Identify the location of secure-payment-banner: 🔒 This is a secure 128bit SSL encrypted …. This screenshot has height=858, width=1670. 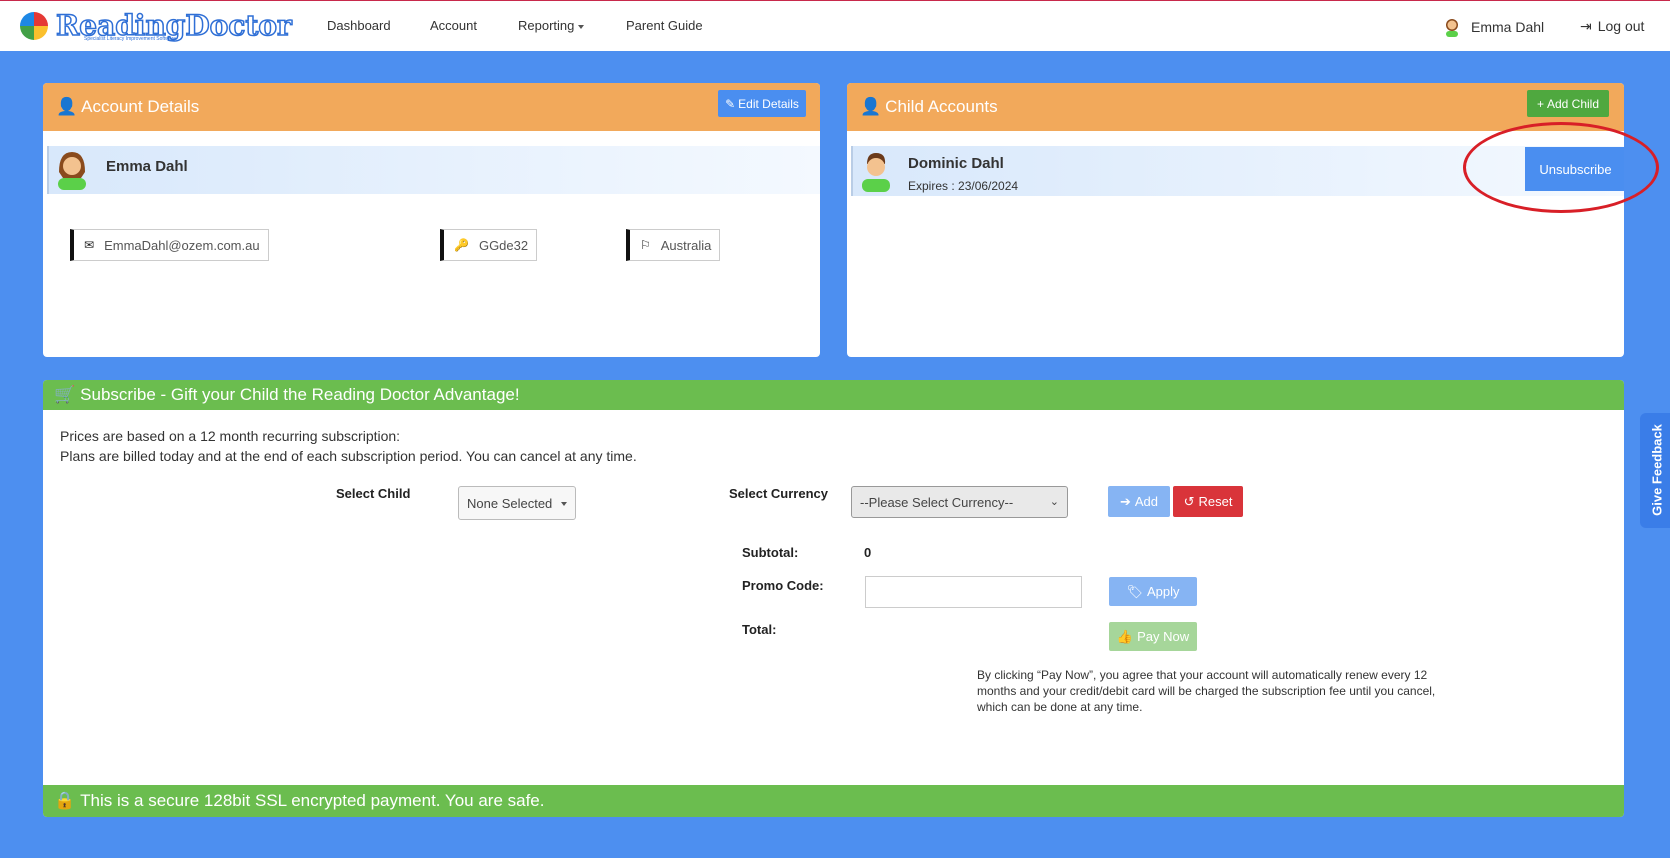
(833, 801).